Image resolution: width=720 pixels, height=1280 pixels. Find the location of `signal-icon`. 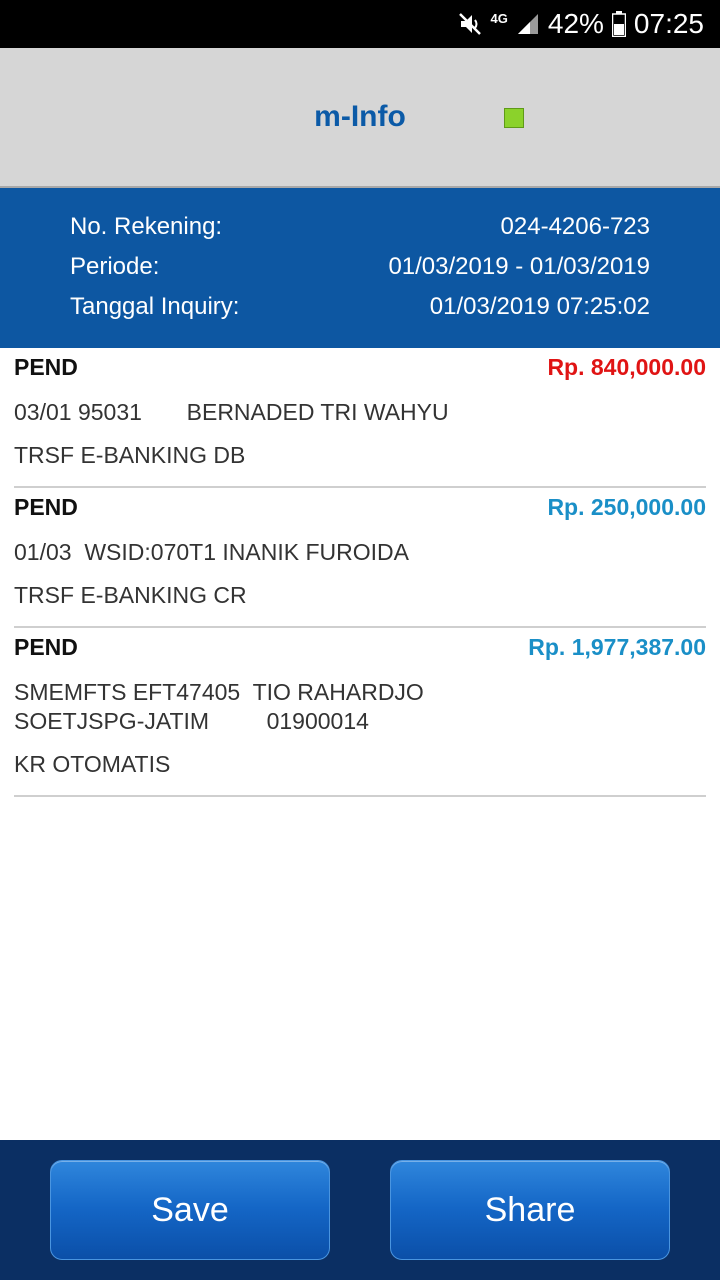

signal-icon is located at coordinates (528, 24).